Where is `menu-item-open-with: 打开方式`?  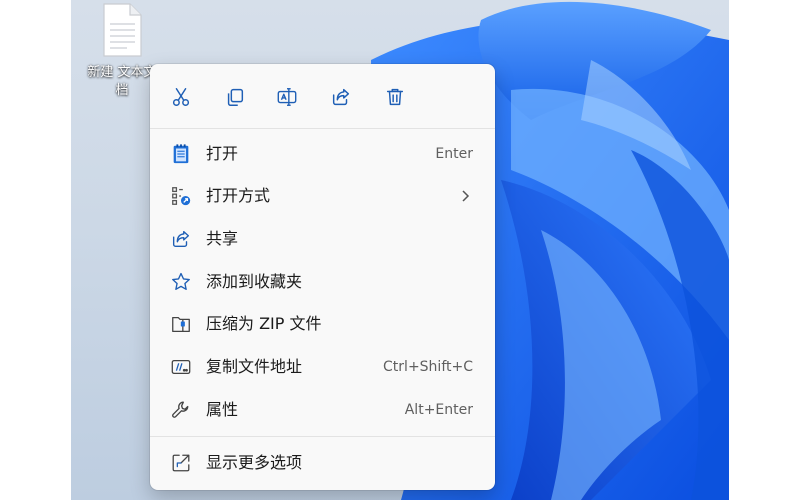
menu-item-open-with: 打开方式 is located at coordinates (322, 196).